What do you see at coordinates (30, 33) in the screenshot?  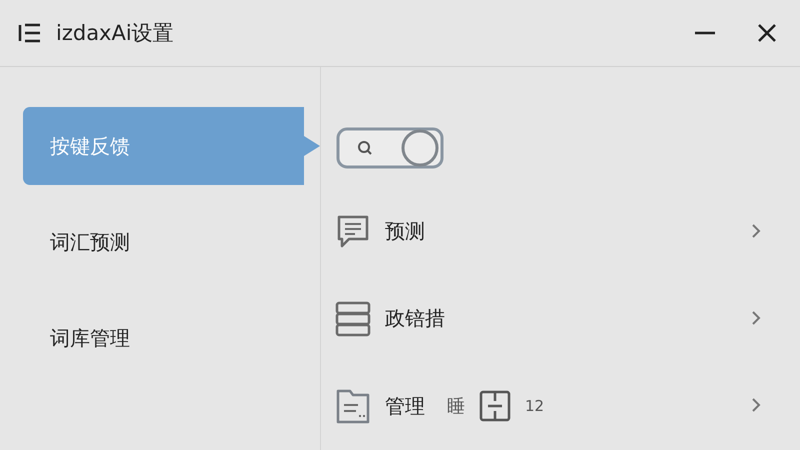 I see `menu-icon` at bounding box center [30, 33].